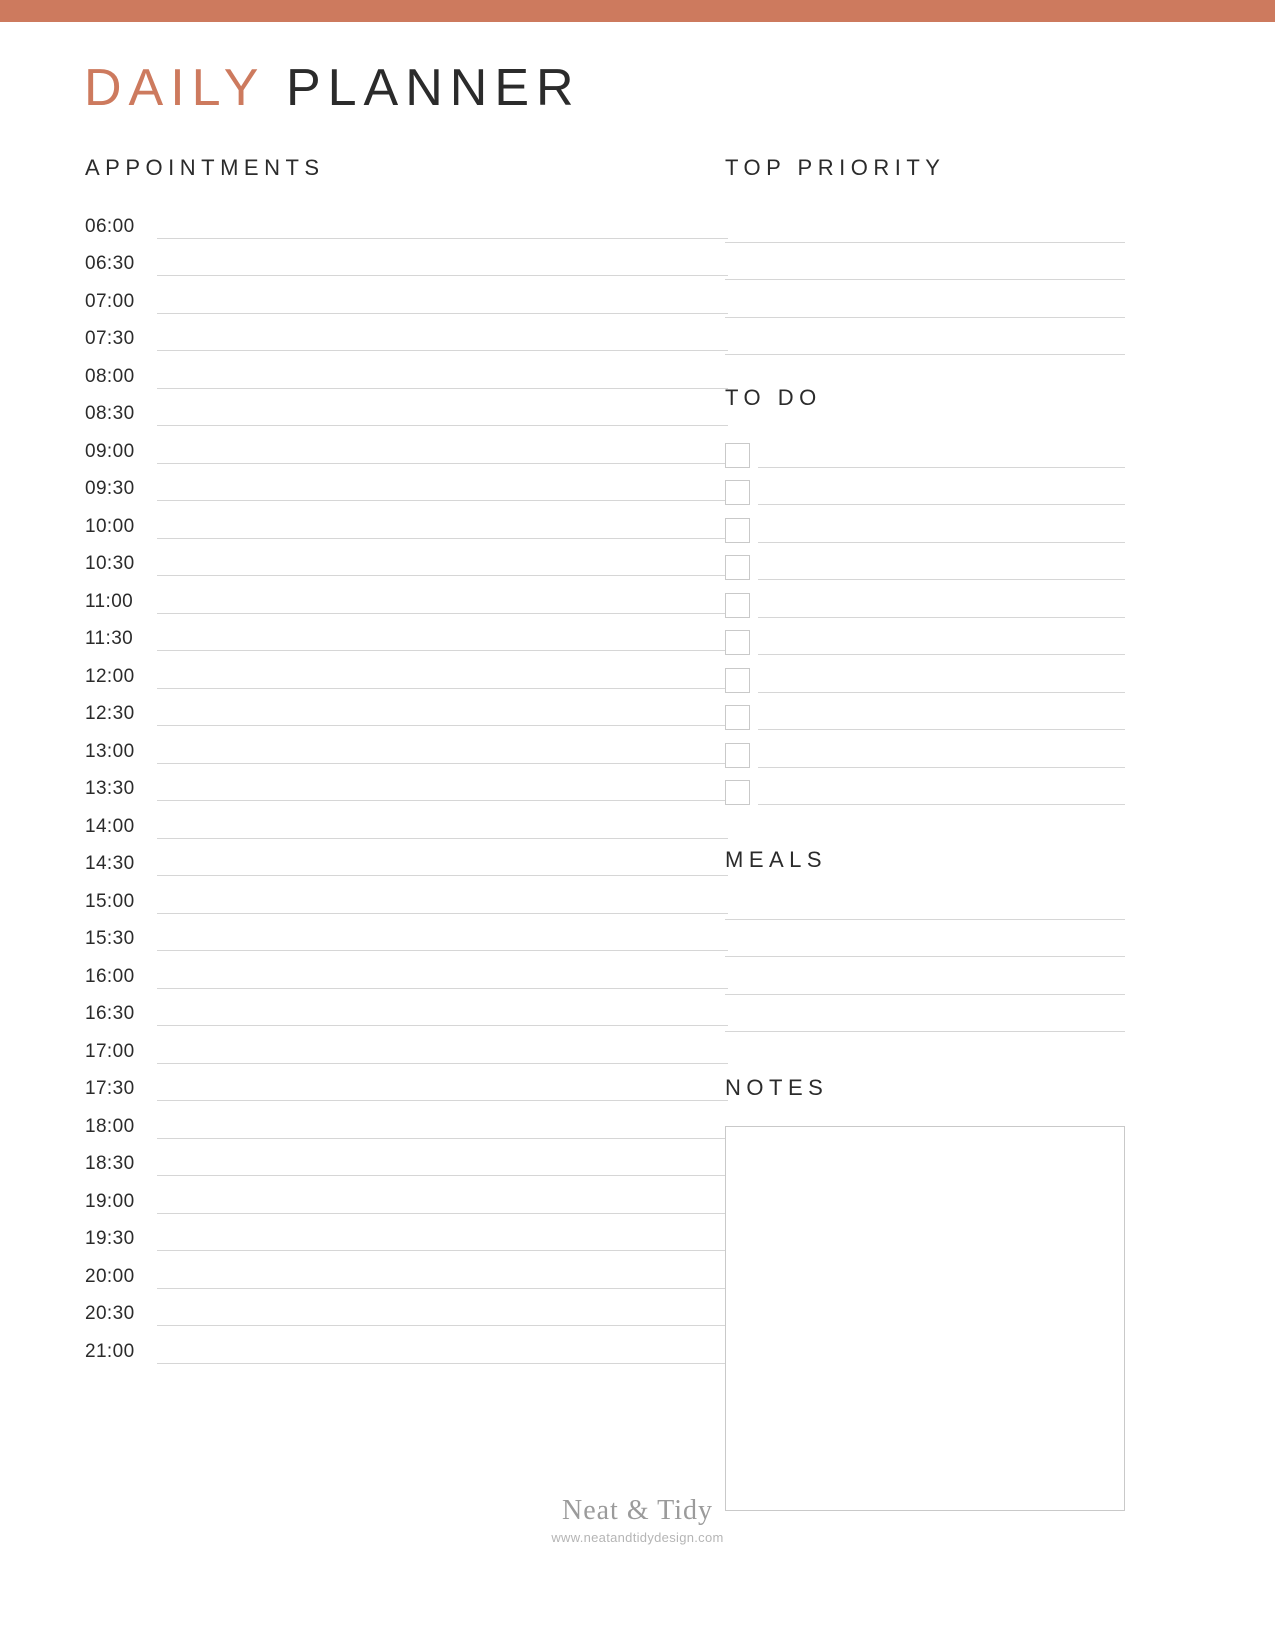  I want to click on appointment-row: 15:30, so click(406, 936).